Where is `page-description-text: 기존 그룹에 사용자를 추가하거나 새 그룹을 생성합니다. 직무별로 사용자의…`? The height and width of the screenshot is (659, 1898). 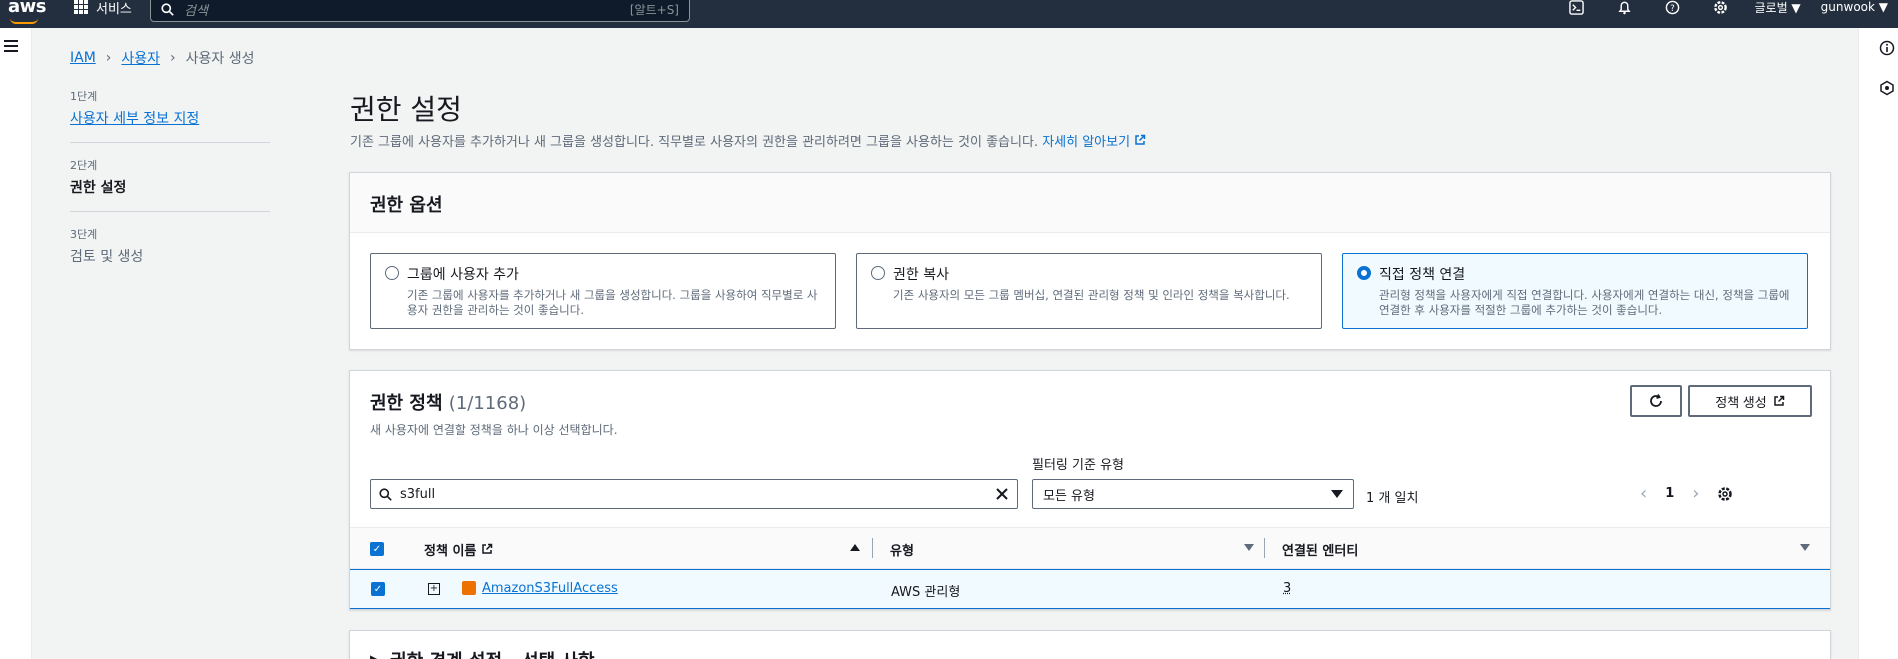 page-description-text: 기존 그룹에 사용자를 추가하거나 새 그룹을 생성합니다. 직무별로 사용자의… is located at coordinates (694, 142).